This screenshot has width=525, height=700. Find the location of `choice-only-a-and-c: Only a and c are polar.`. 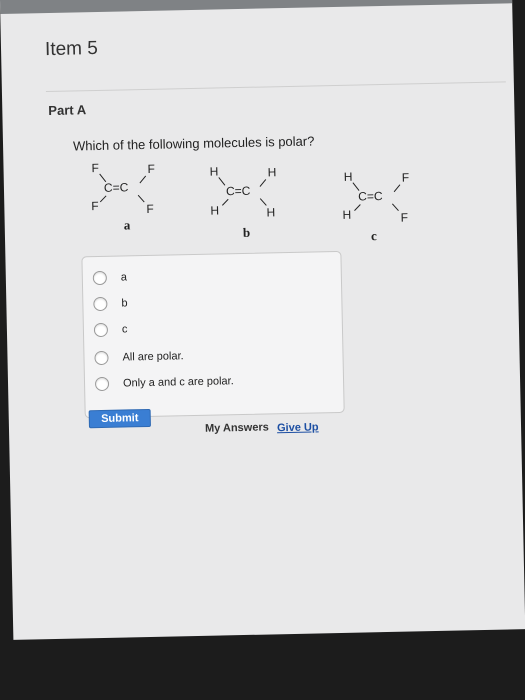

choice-only-a-and-c: Only a and c are polar. is located at coordinates (164, 382).